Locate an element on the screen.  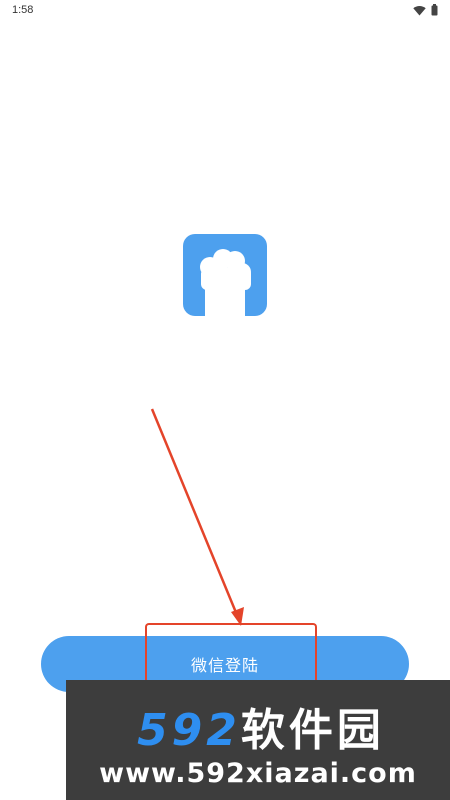
battery-icon is located at coordinates (434, 10).